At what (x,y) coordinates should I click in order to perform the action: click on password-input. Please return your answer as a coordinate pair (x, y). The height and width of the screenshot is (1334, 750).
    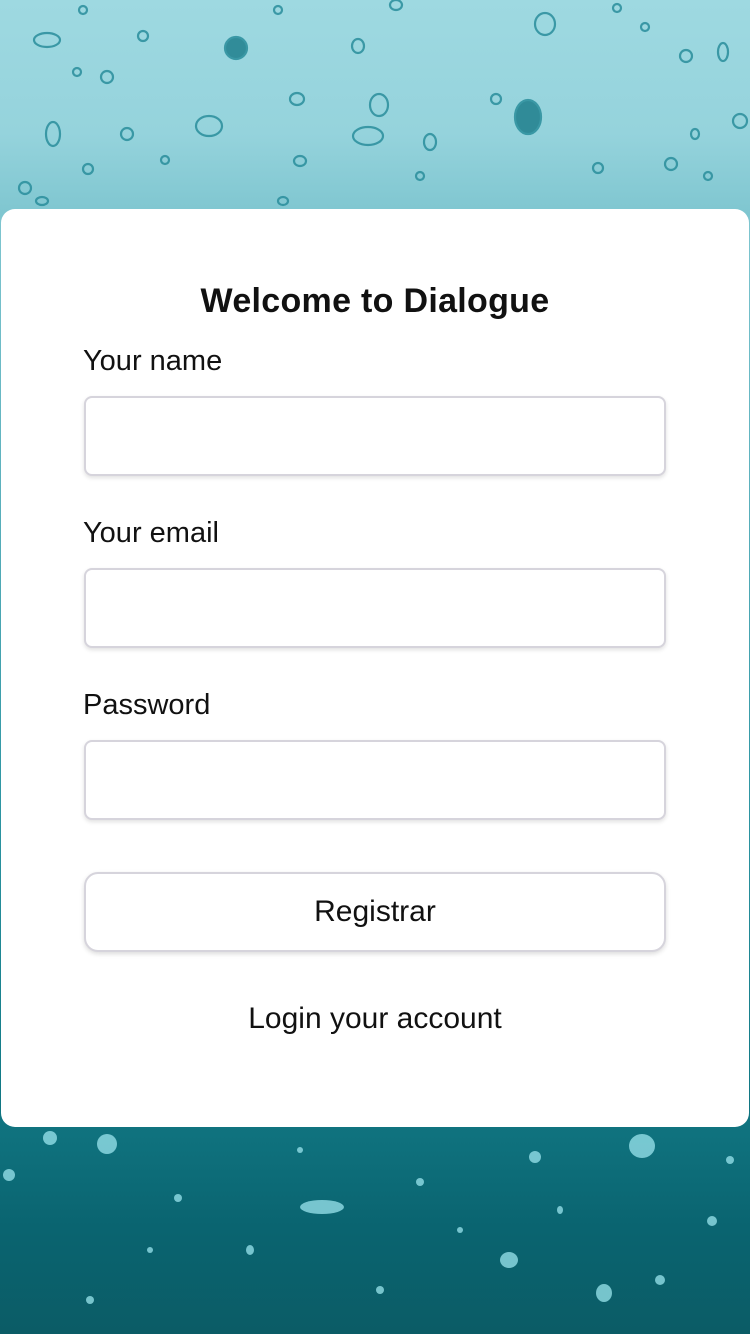
    Looking at the image, I should click on (375, 780).